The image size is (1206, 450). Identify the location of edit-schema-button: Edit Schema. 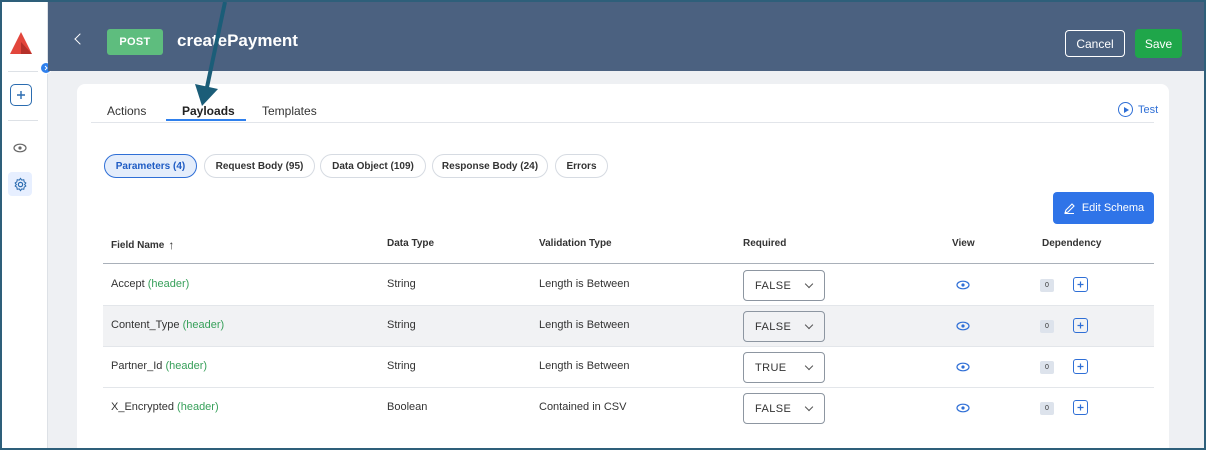
(1103, 208).